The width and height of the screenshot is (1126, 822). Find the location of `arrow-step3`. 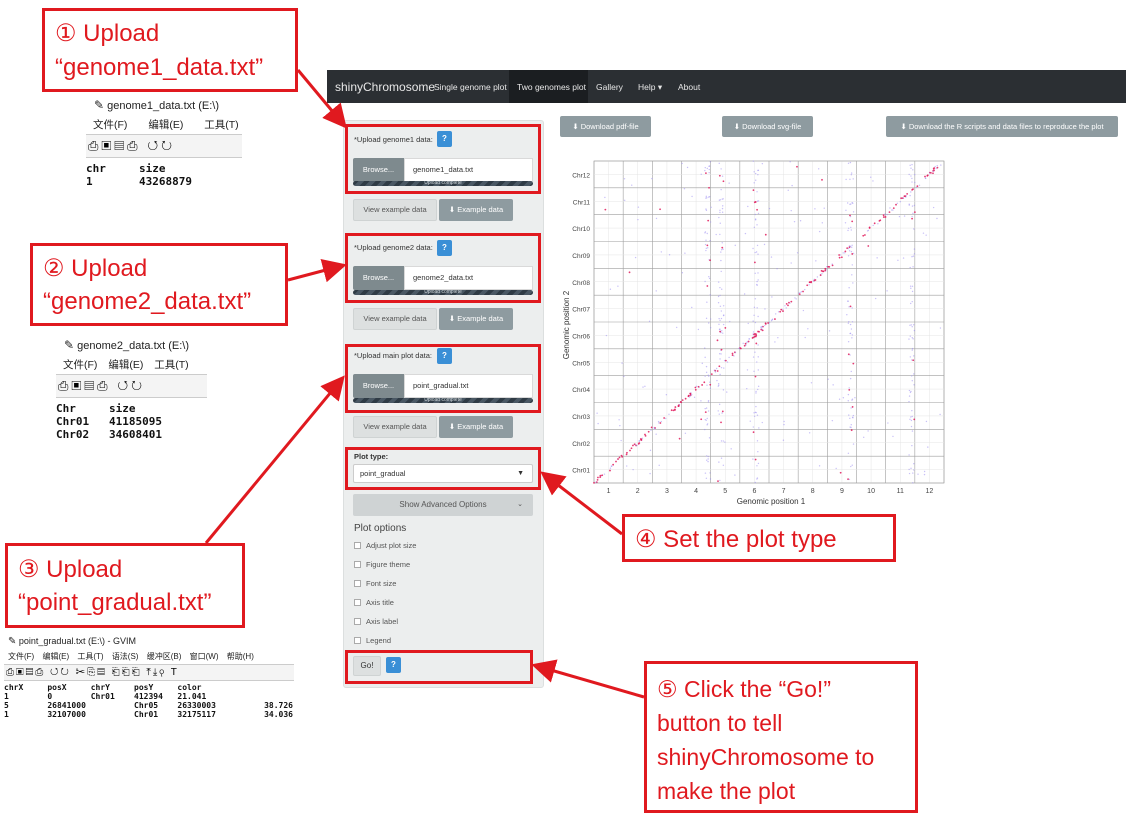

arrow-step3 is located at coordinates (274, 459).